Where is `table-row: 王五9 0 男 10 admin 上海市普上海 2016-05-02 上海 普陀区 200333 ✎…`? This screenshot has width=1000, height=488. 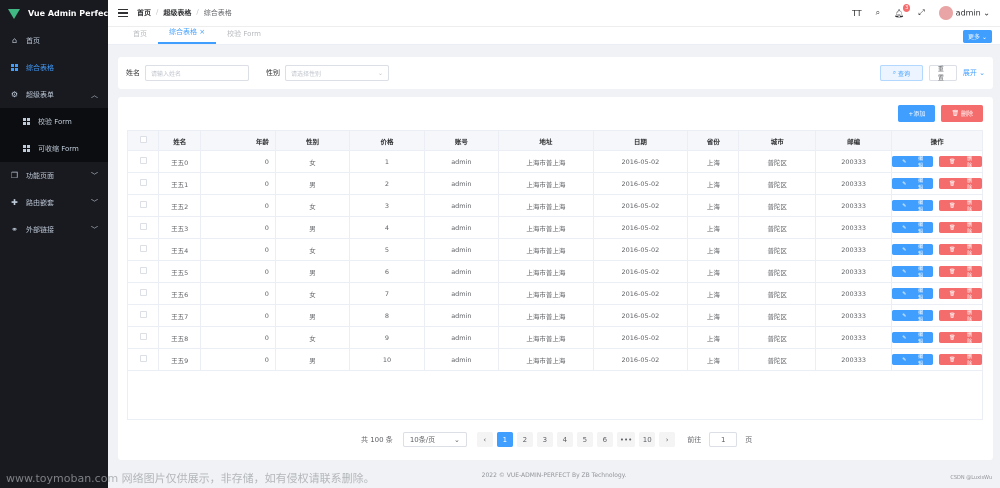 table-row: 王五9 0 男 10 admin 上海市普上海 2016-05-02 上海 普陀区 200333 ✎… is located at coordinates (554, 359).